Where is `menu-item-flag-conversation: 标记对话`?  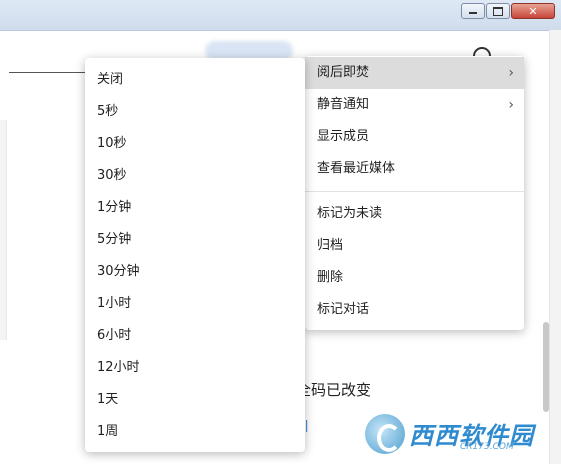
menu-item-flag-conversation: 标记对话 is located at coordinates (414, 310).